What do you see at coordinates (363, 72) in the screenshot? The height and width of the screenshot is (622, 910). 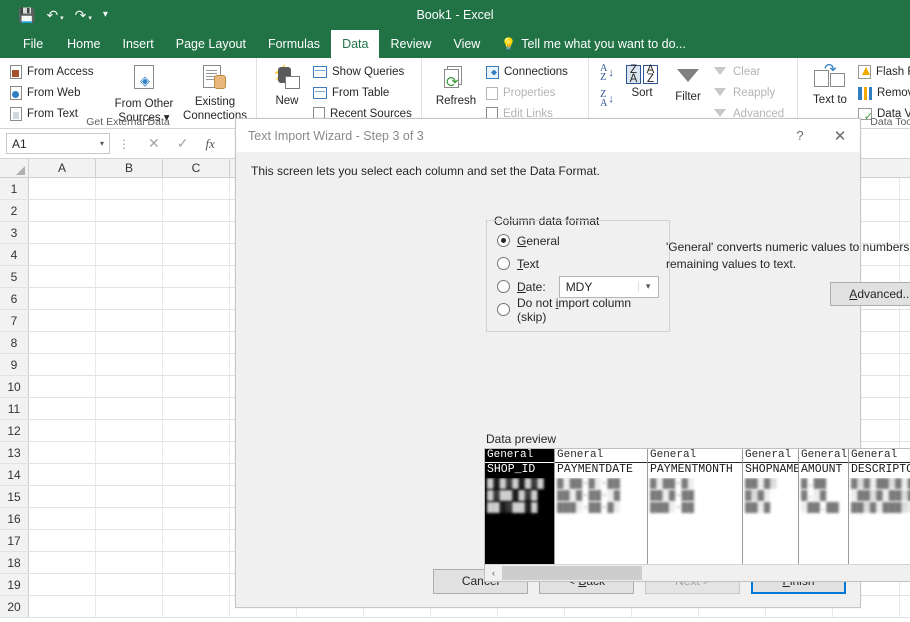 I see `show-queries-button: Show Queries` at bounding box center [363, 72].